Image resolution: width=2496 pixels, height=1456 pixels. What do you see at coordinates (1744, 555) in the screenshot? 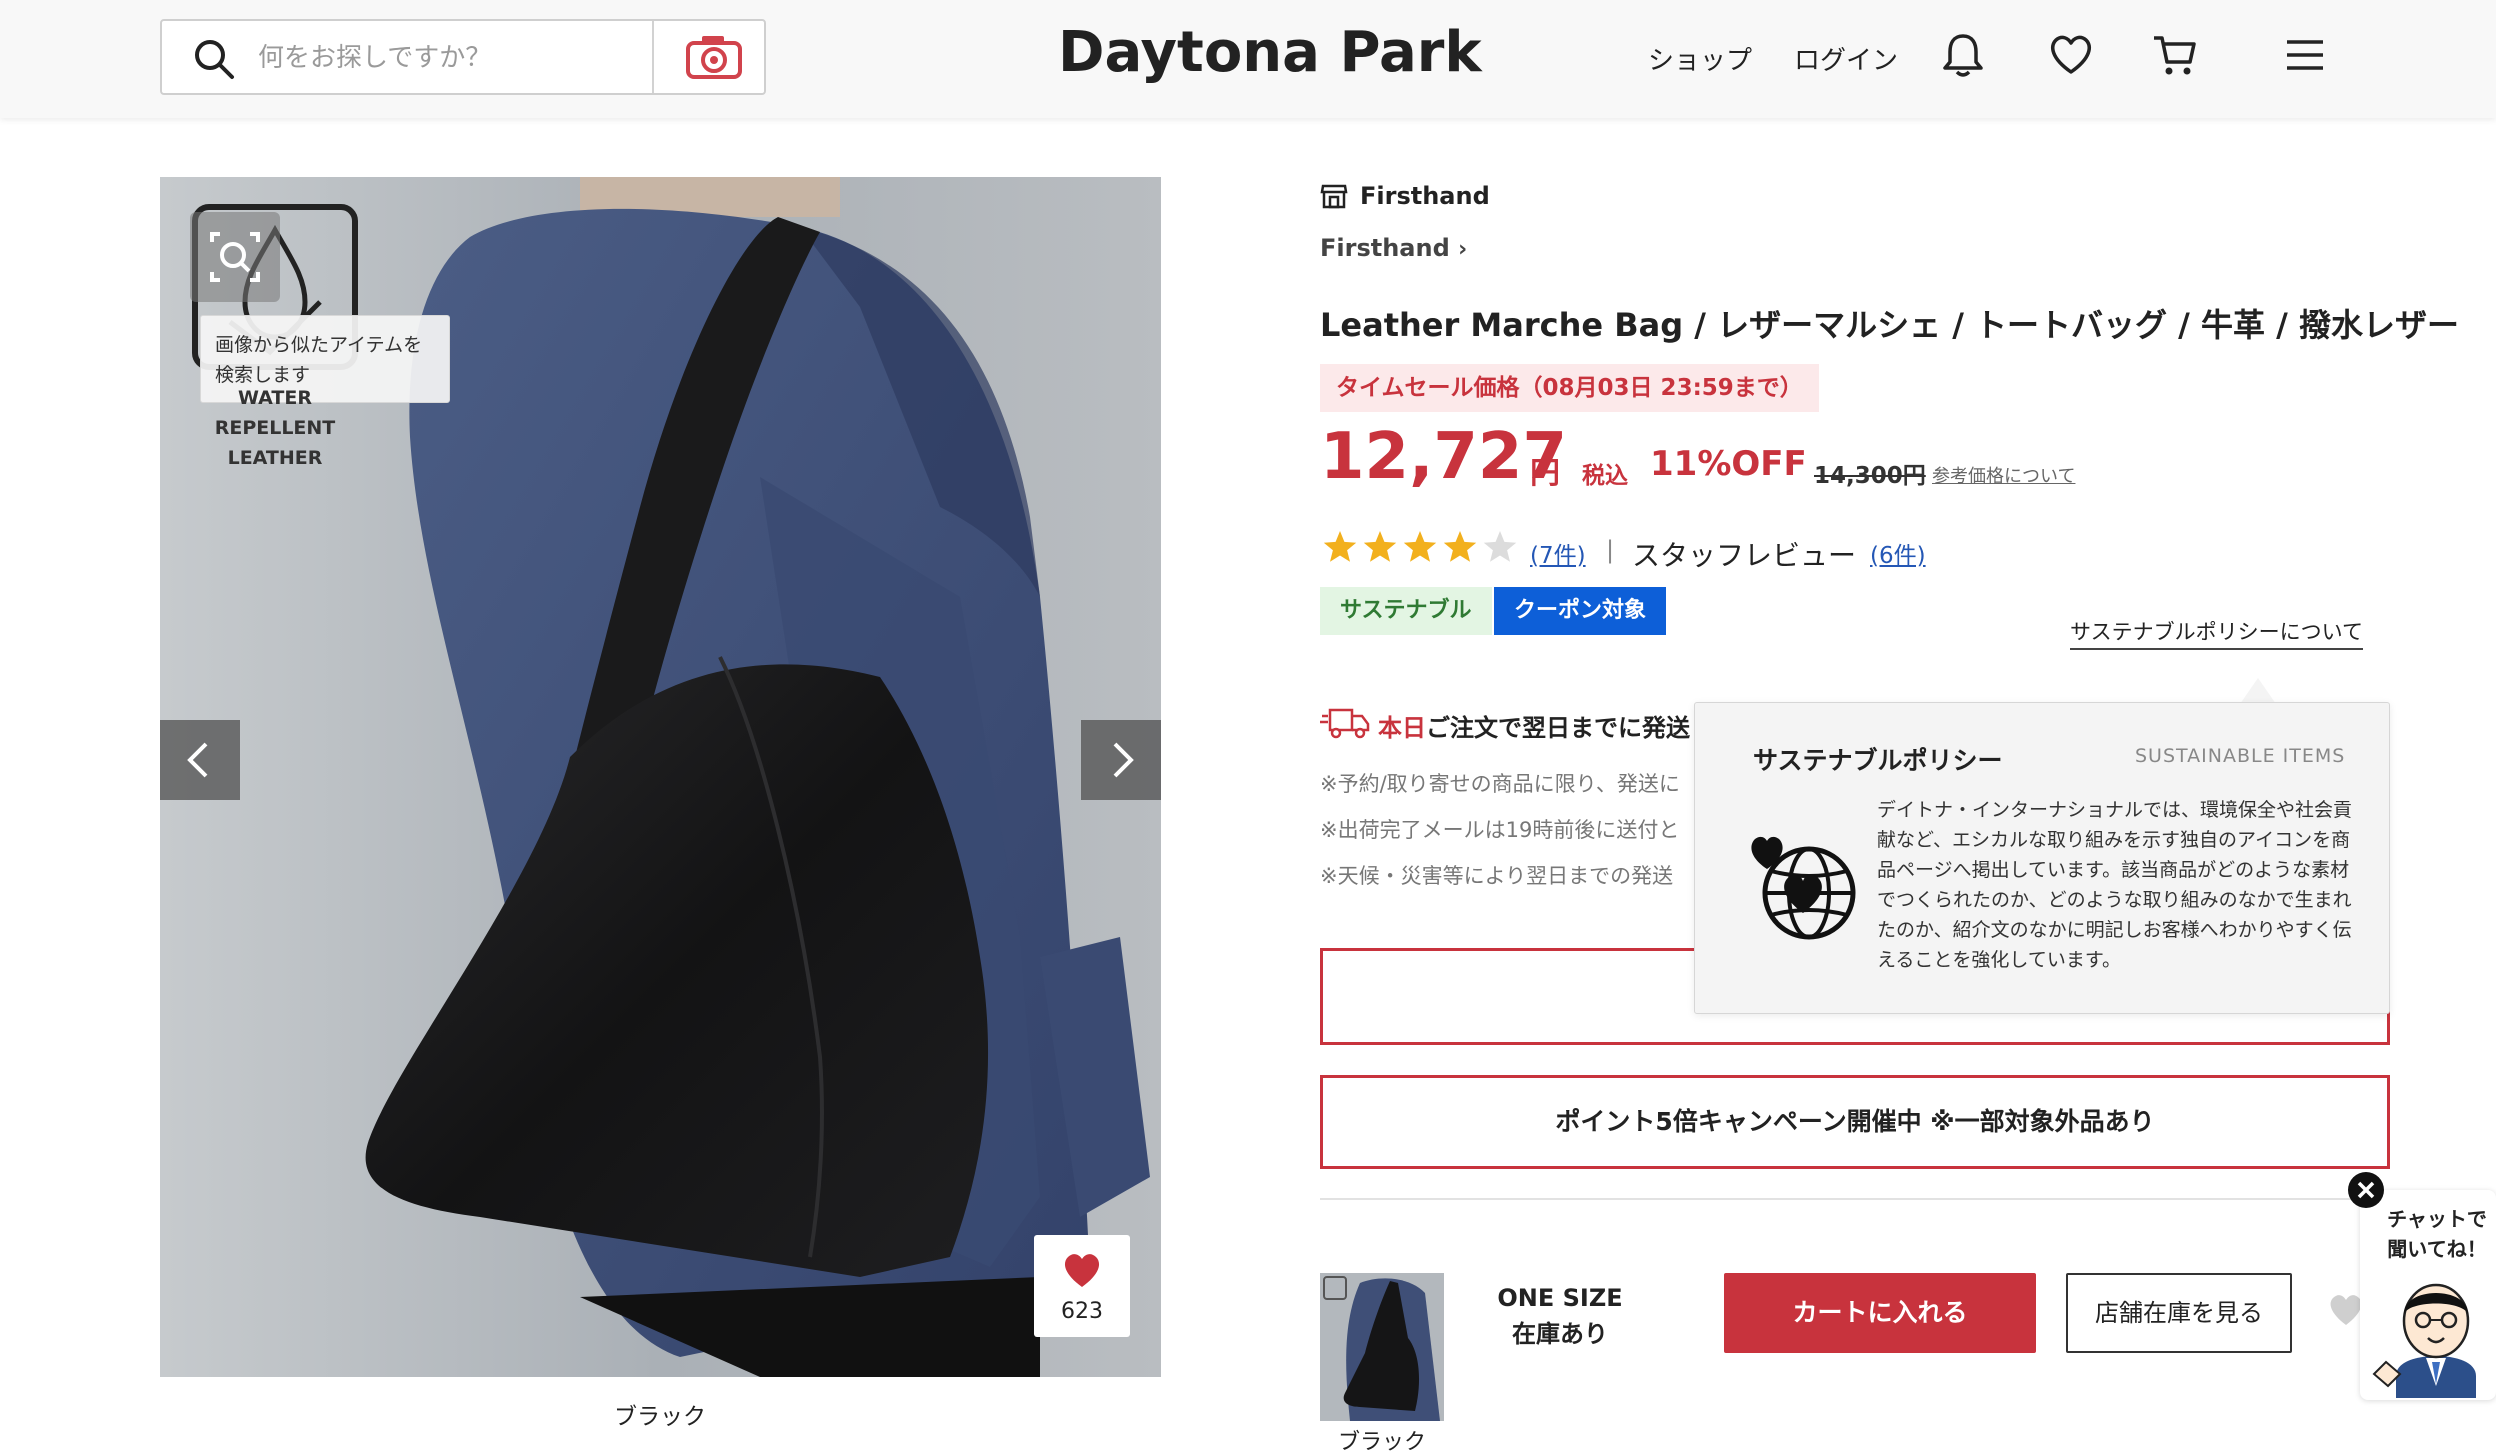
I see `staff-review-label: スタッフレビュー` at bounding box center [1744, 555].